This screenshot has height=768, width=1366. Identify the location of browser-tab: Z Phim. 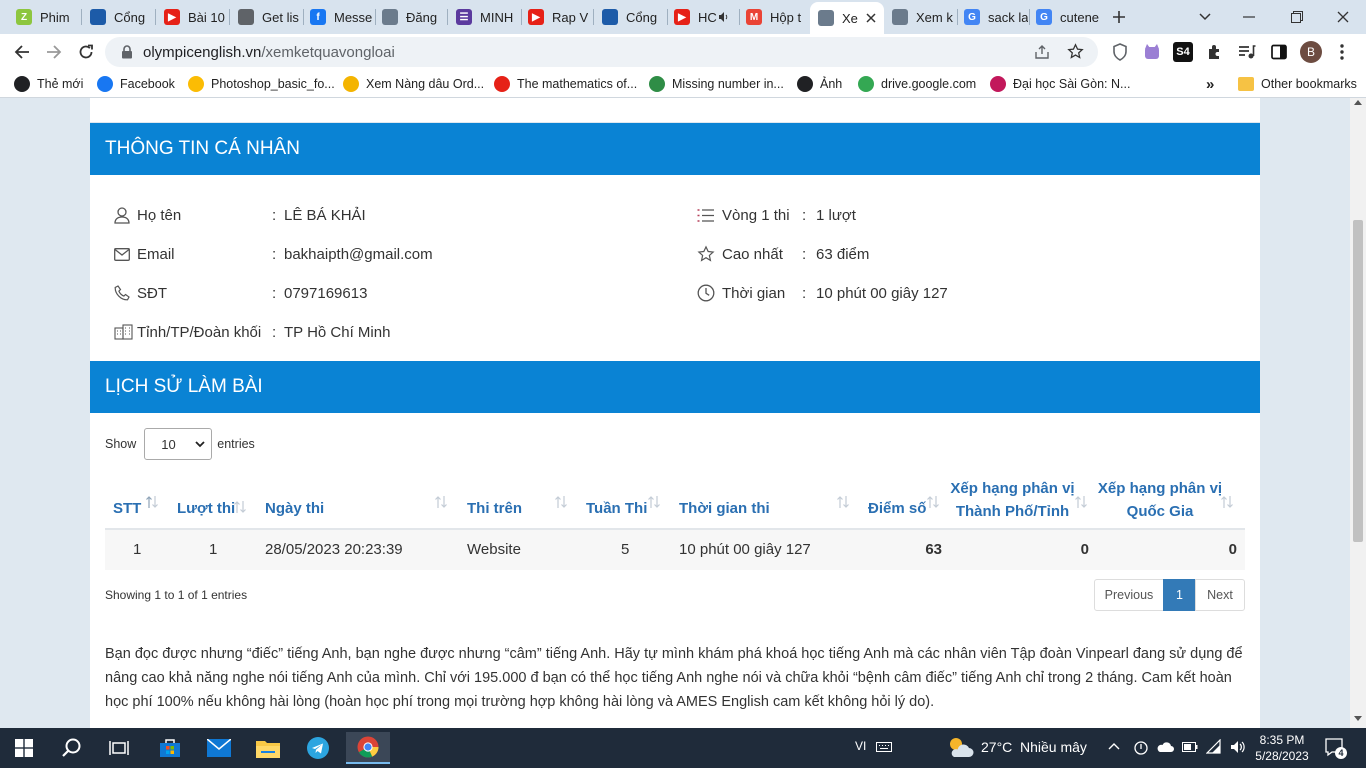
(44, 17).